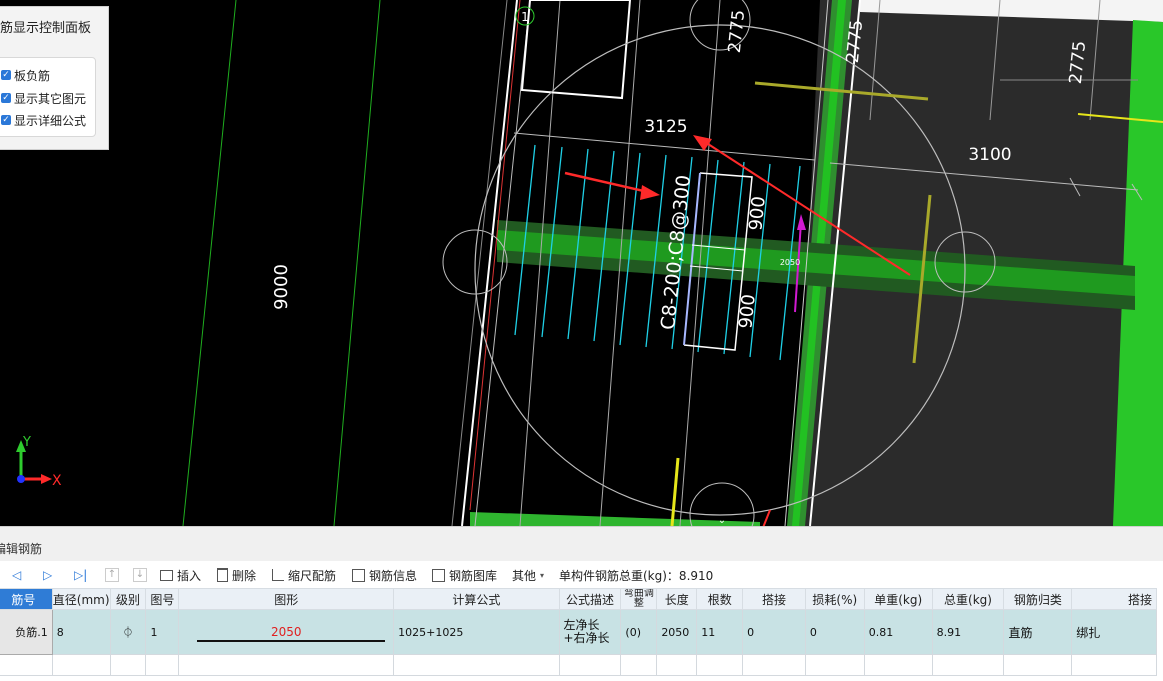 The image size is (1163, 681). I want to click on nav-next-button: ▷, so click(47, 575).